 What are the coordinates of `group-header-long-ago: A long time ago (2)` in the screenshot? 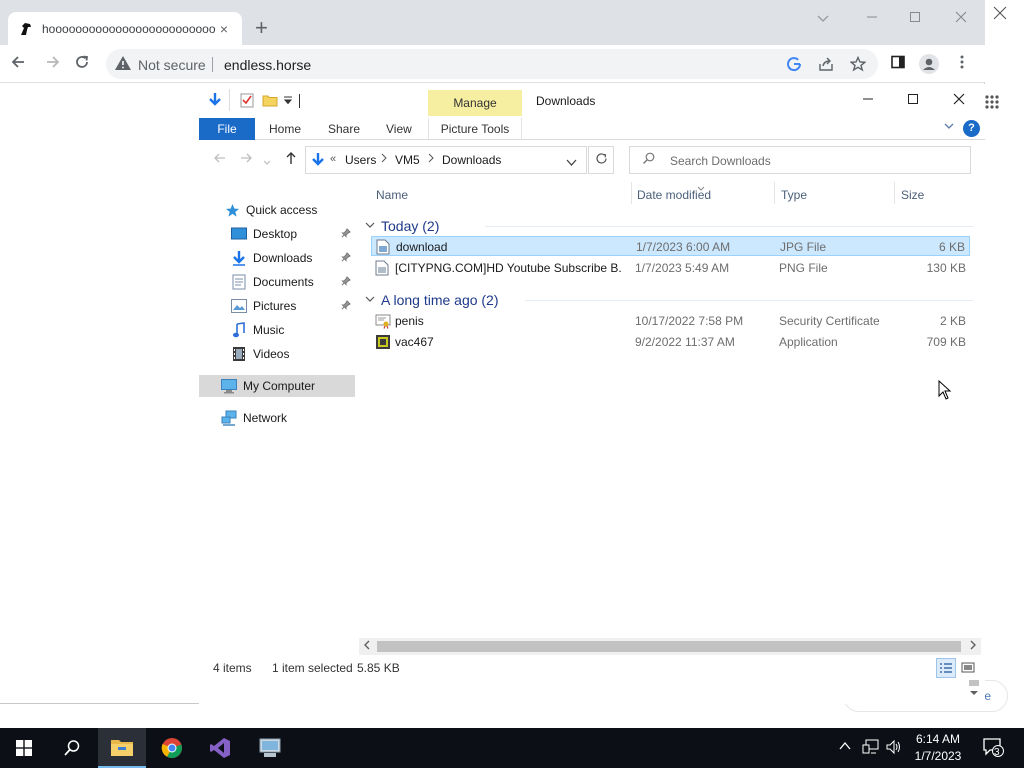 It's located at (432, 300).